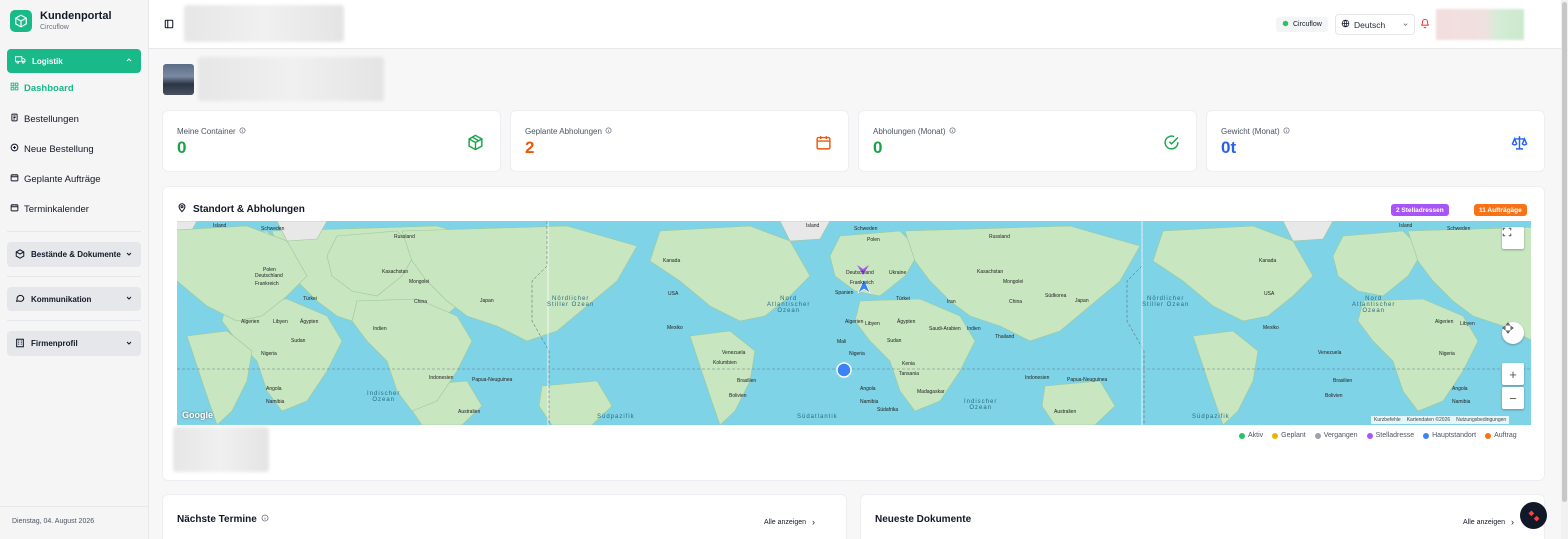 The image size is (1568, 539). Describe the element at coordinates (1395, 435) in the screenshot. I see `legend-label: Stelladresse` at that location.